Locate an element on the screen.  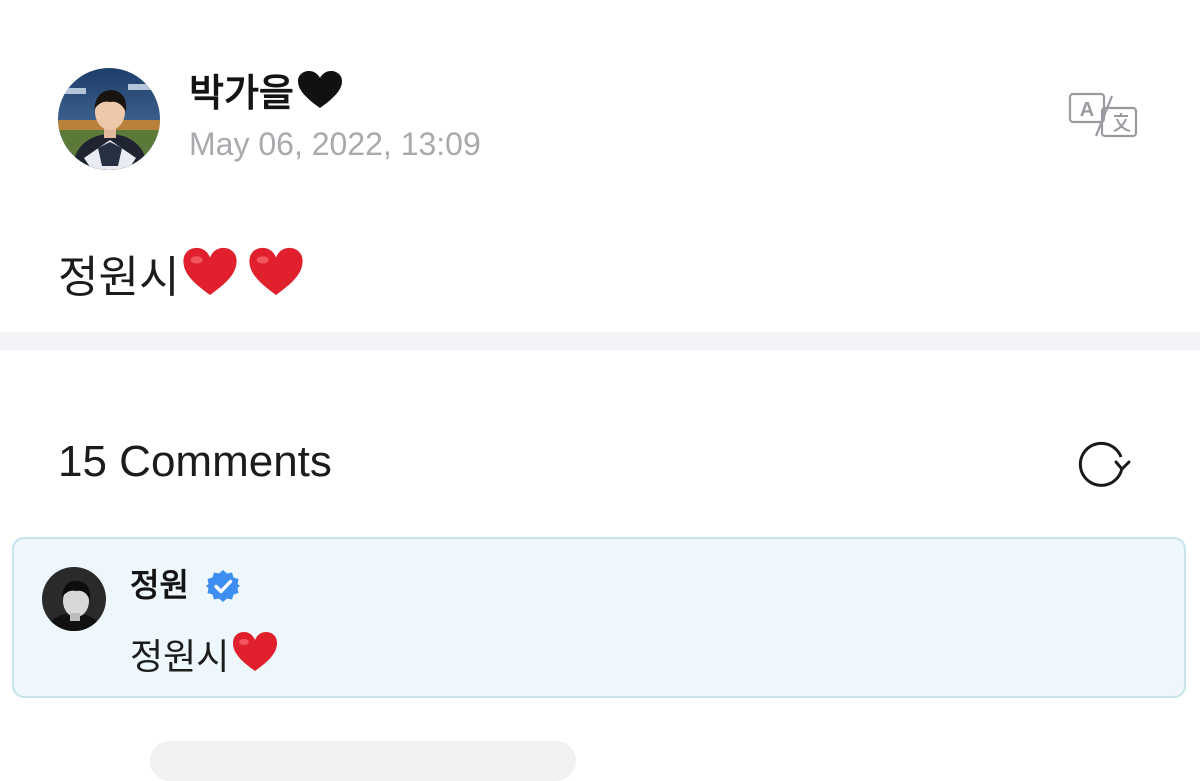
black-heart-icon is located at coordinates (319, 89).